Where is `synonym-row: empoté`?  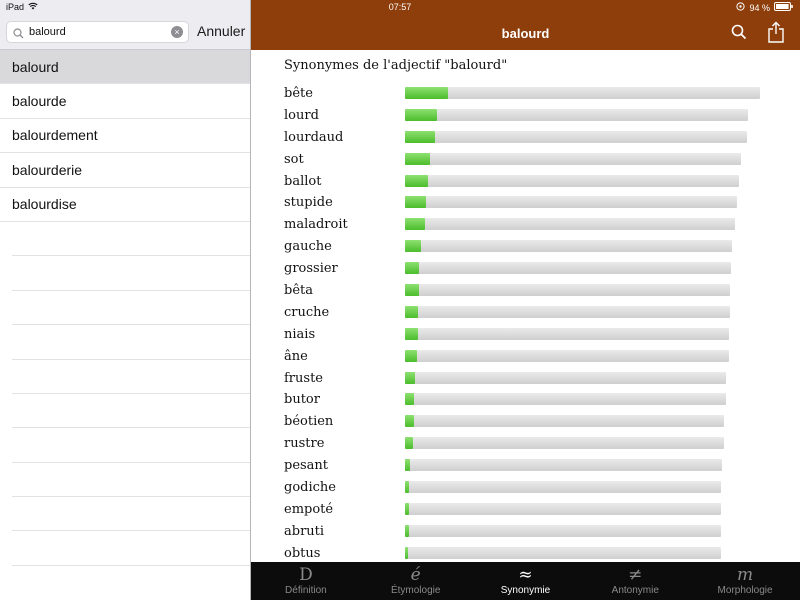
synonym-row: empoté is located at coordinates (529, 510).